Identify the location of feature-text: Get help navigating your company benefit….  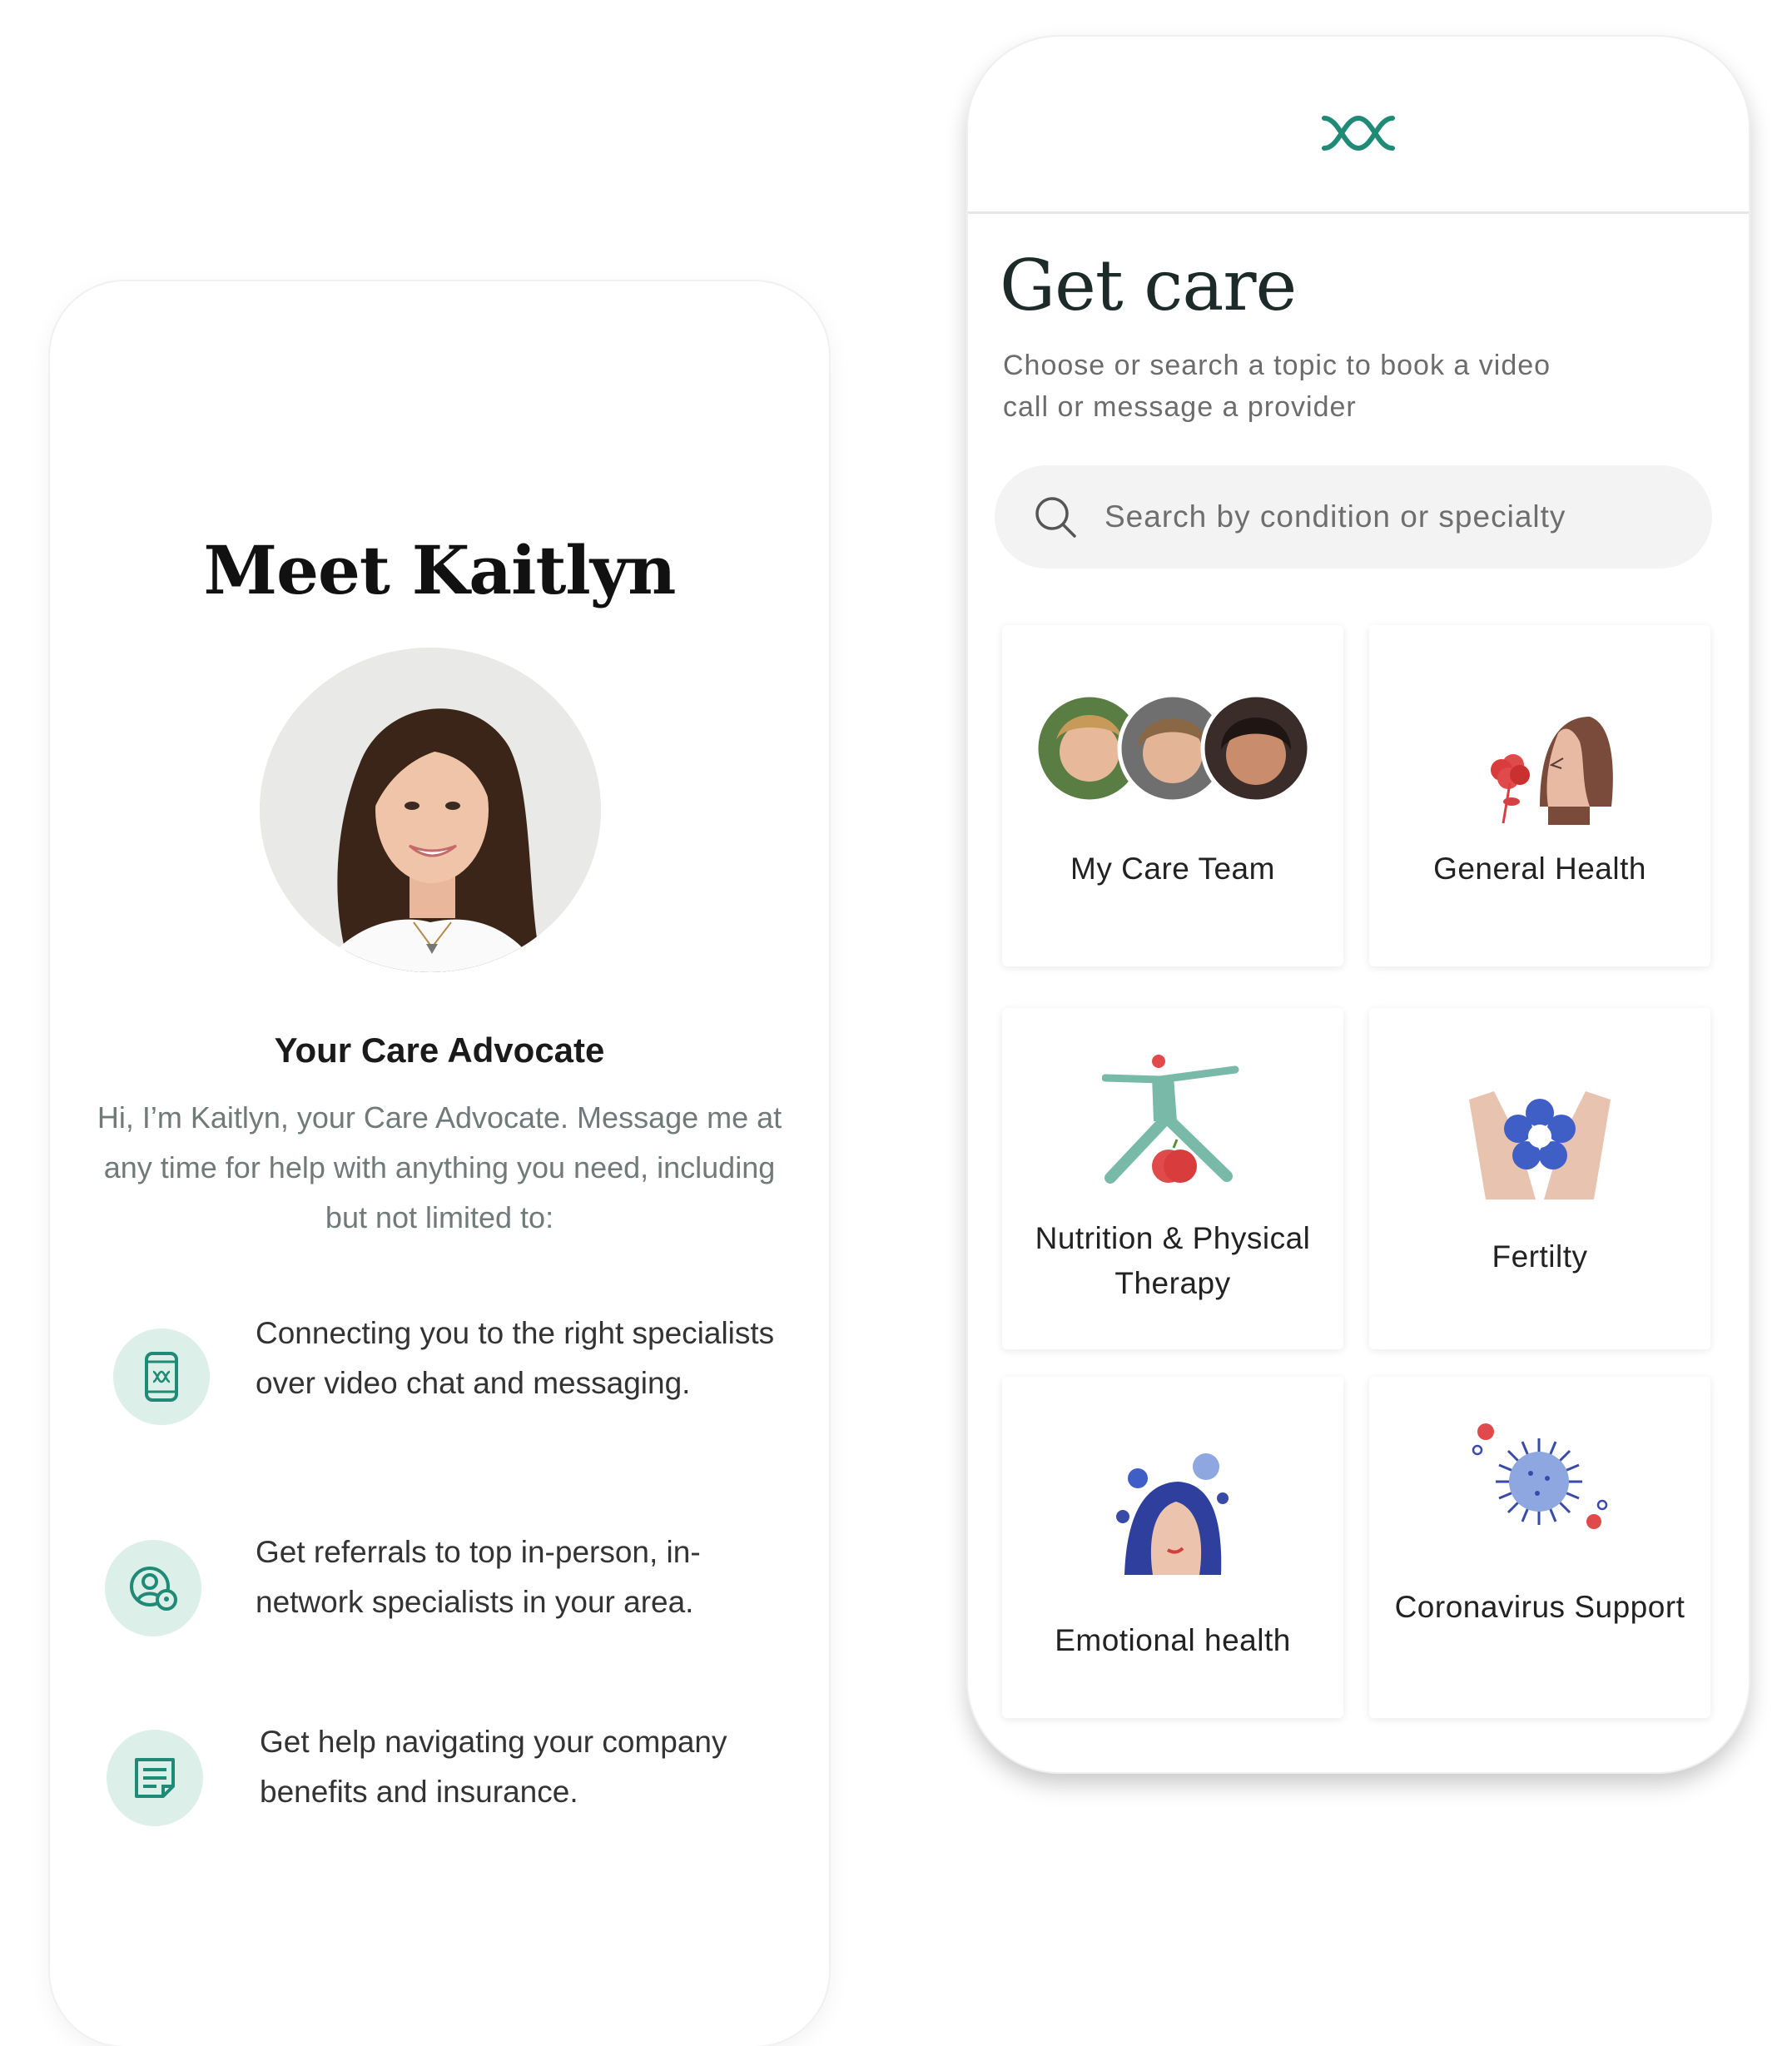
(493, 1767).